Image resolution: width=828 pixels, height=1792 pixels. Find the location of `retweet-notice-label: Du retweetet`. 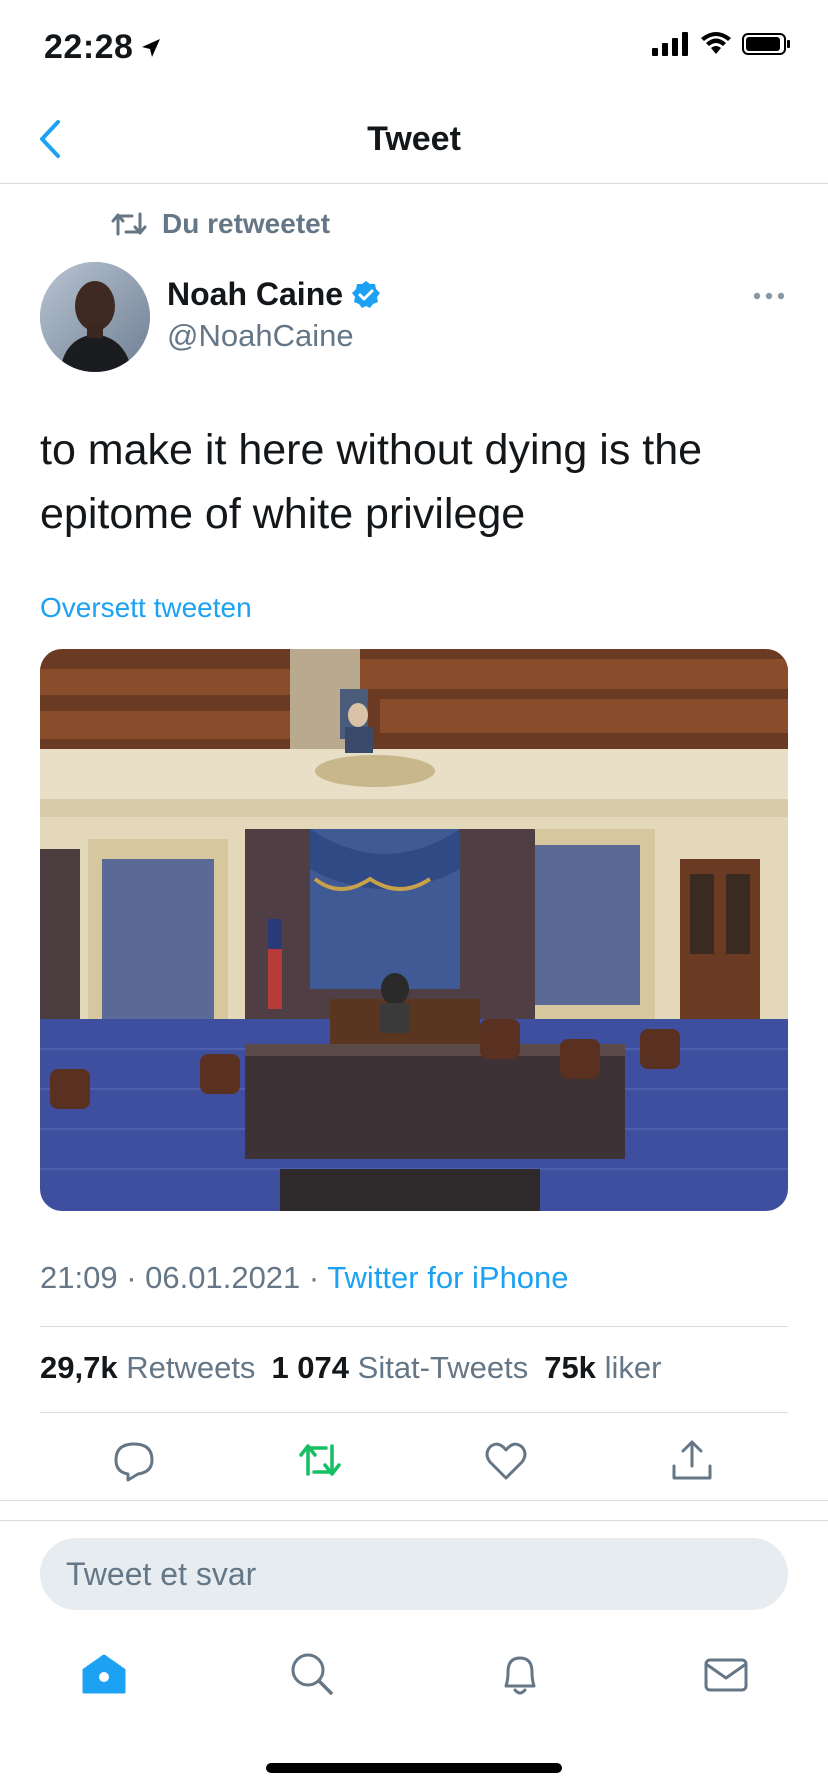

retweet-notice-label: Du retweetet is located at coordinates (246, 223).